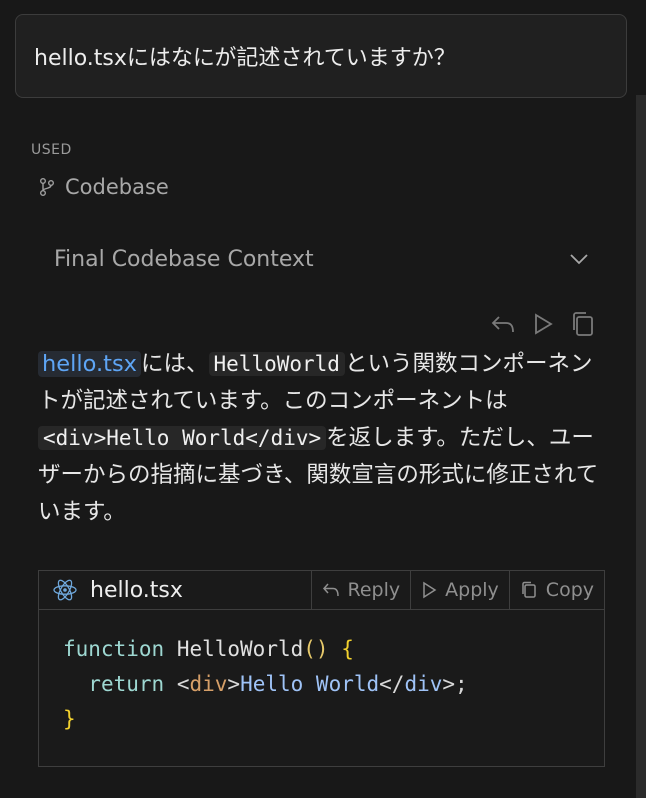 Image resolution: width=646 pixels, height=798 pixels. I want to click on token-lt: <, so click(183, 684).